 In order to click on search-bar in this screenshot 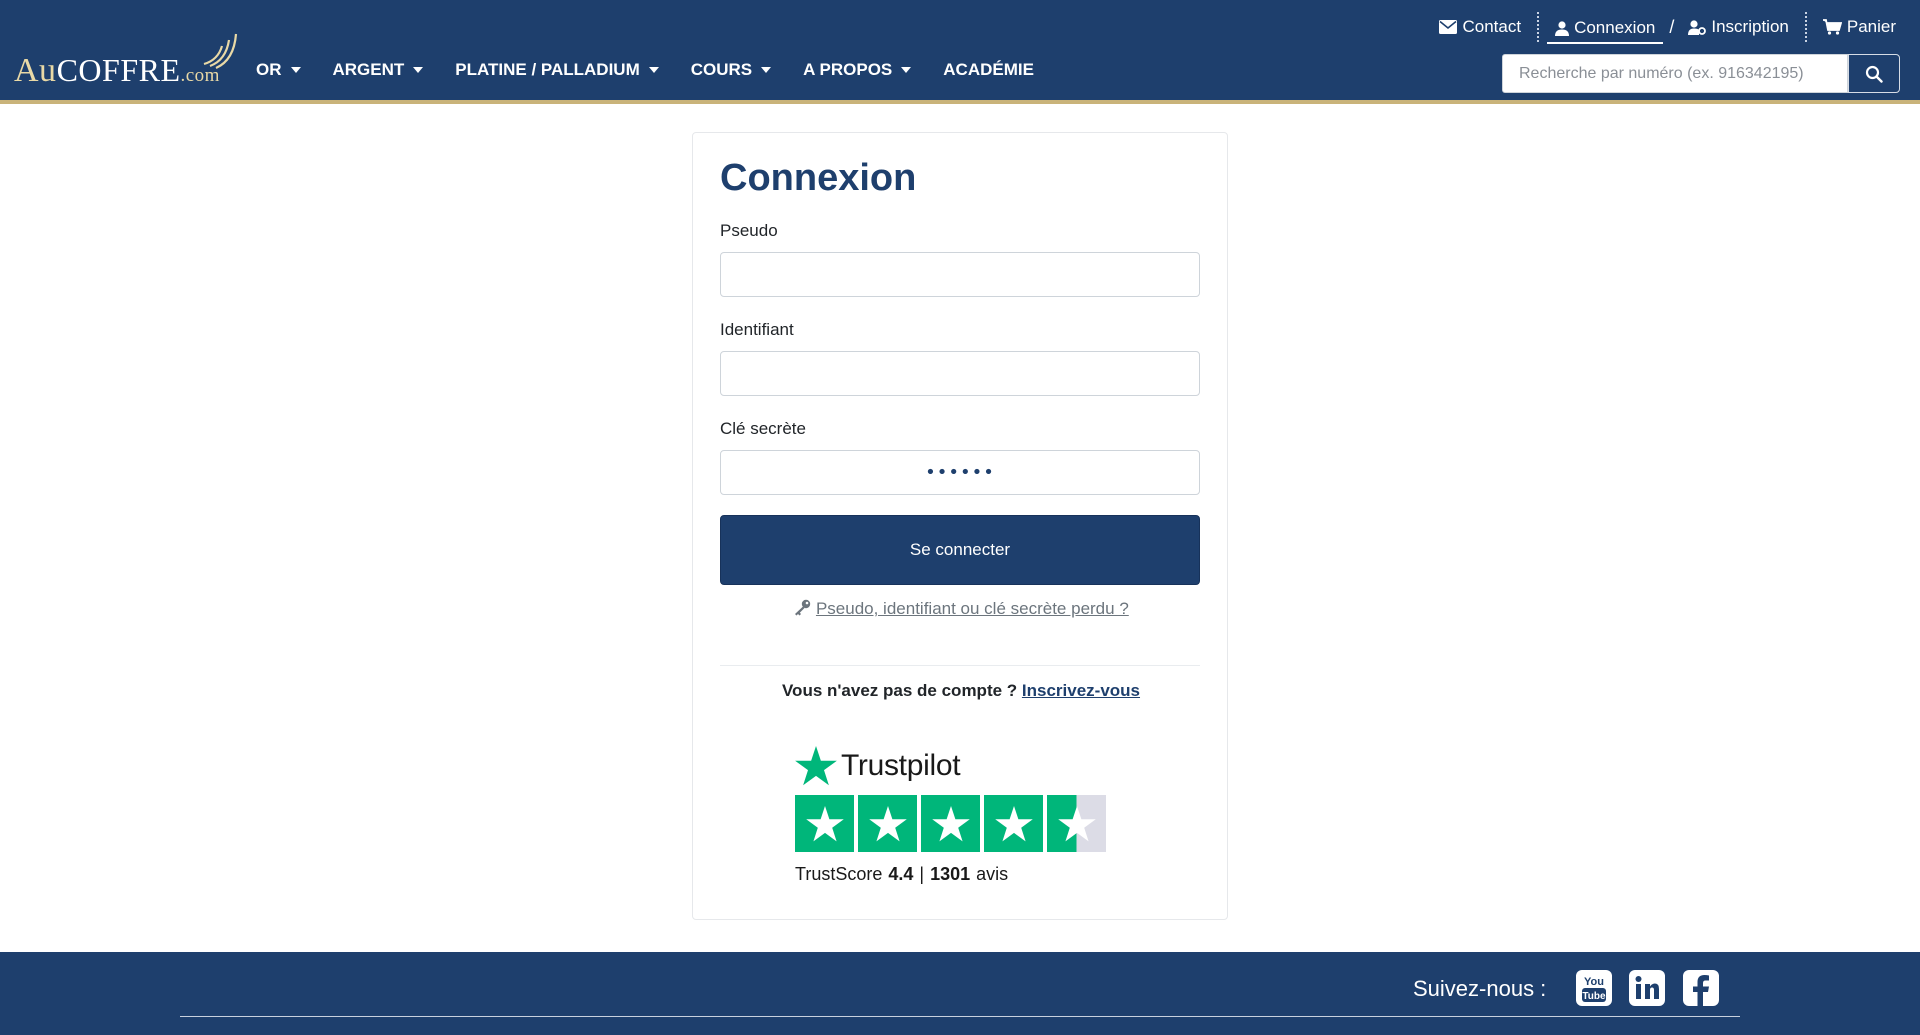, I will do `click(1701, 73)`.